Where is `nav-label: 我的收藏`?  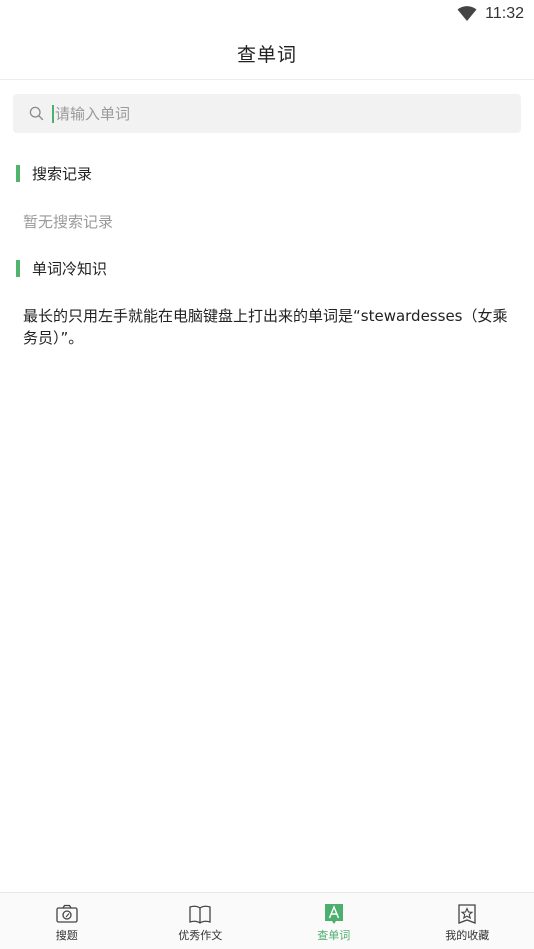 nav-label: 我的收藏 is located at coordinates (467, 935).